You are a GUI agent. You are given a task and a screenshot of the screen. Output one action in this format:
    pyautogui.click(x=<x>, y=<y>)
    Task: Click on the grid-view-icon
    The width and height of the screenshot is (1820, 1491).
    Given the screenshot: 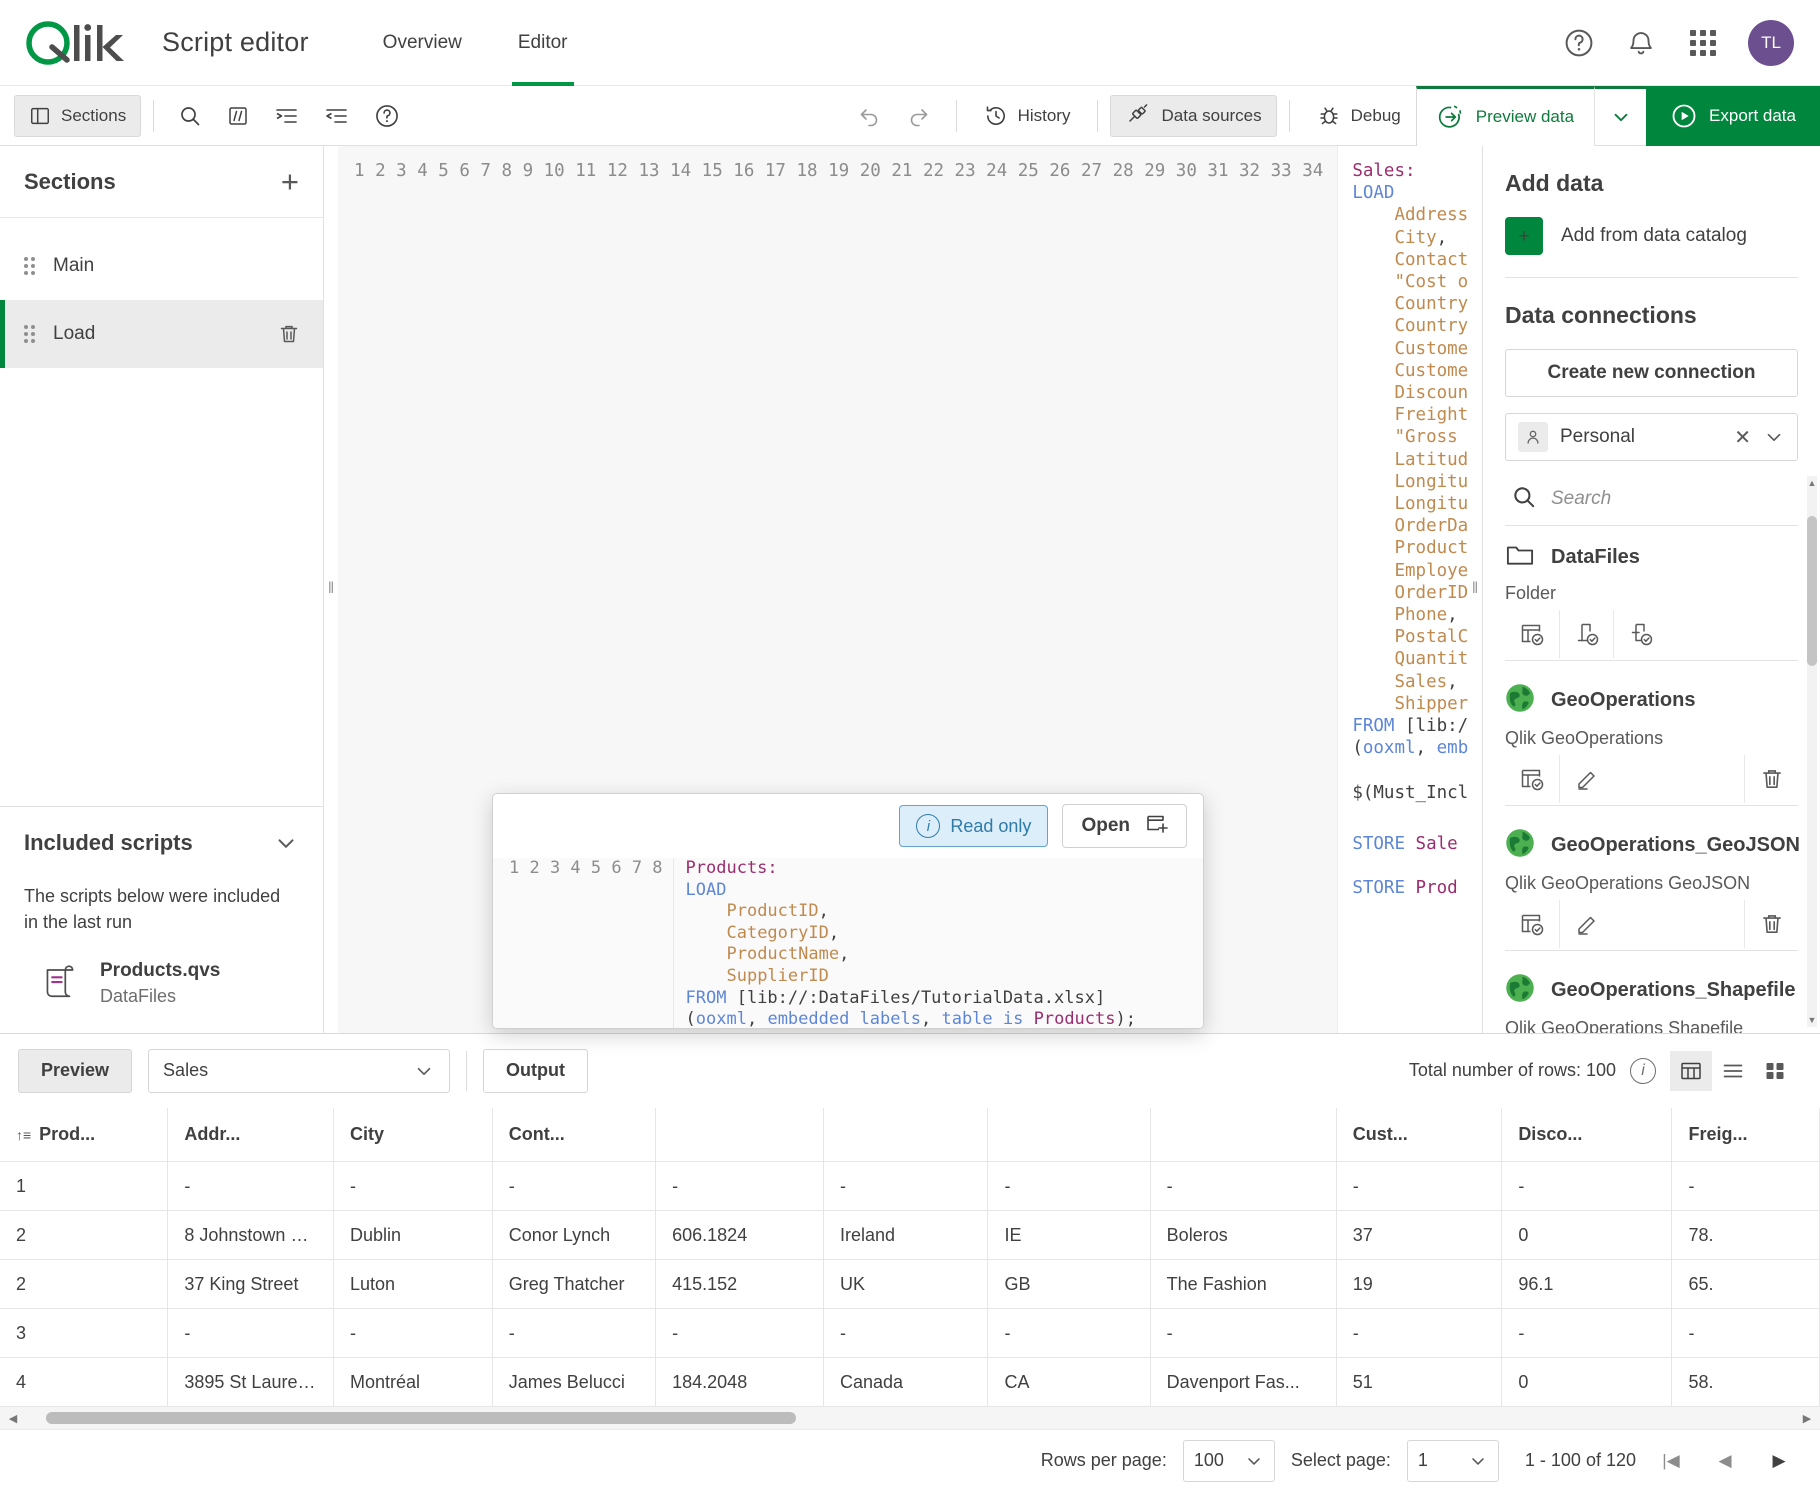 What is the action you would take?
    pyautogui.click(x=1775, y=1071)
    